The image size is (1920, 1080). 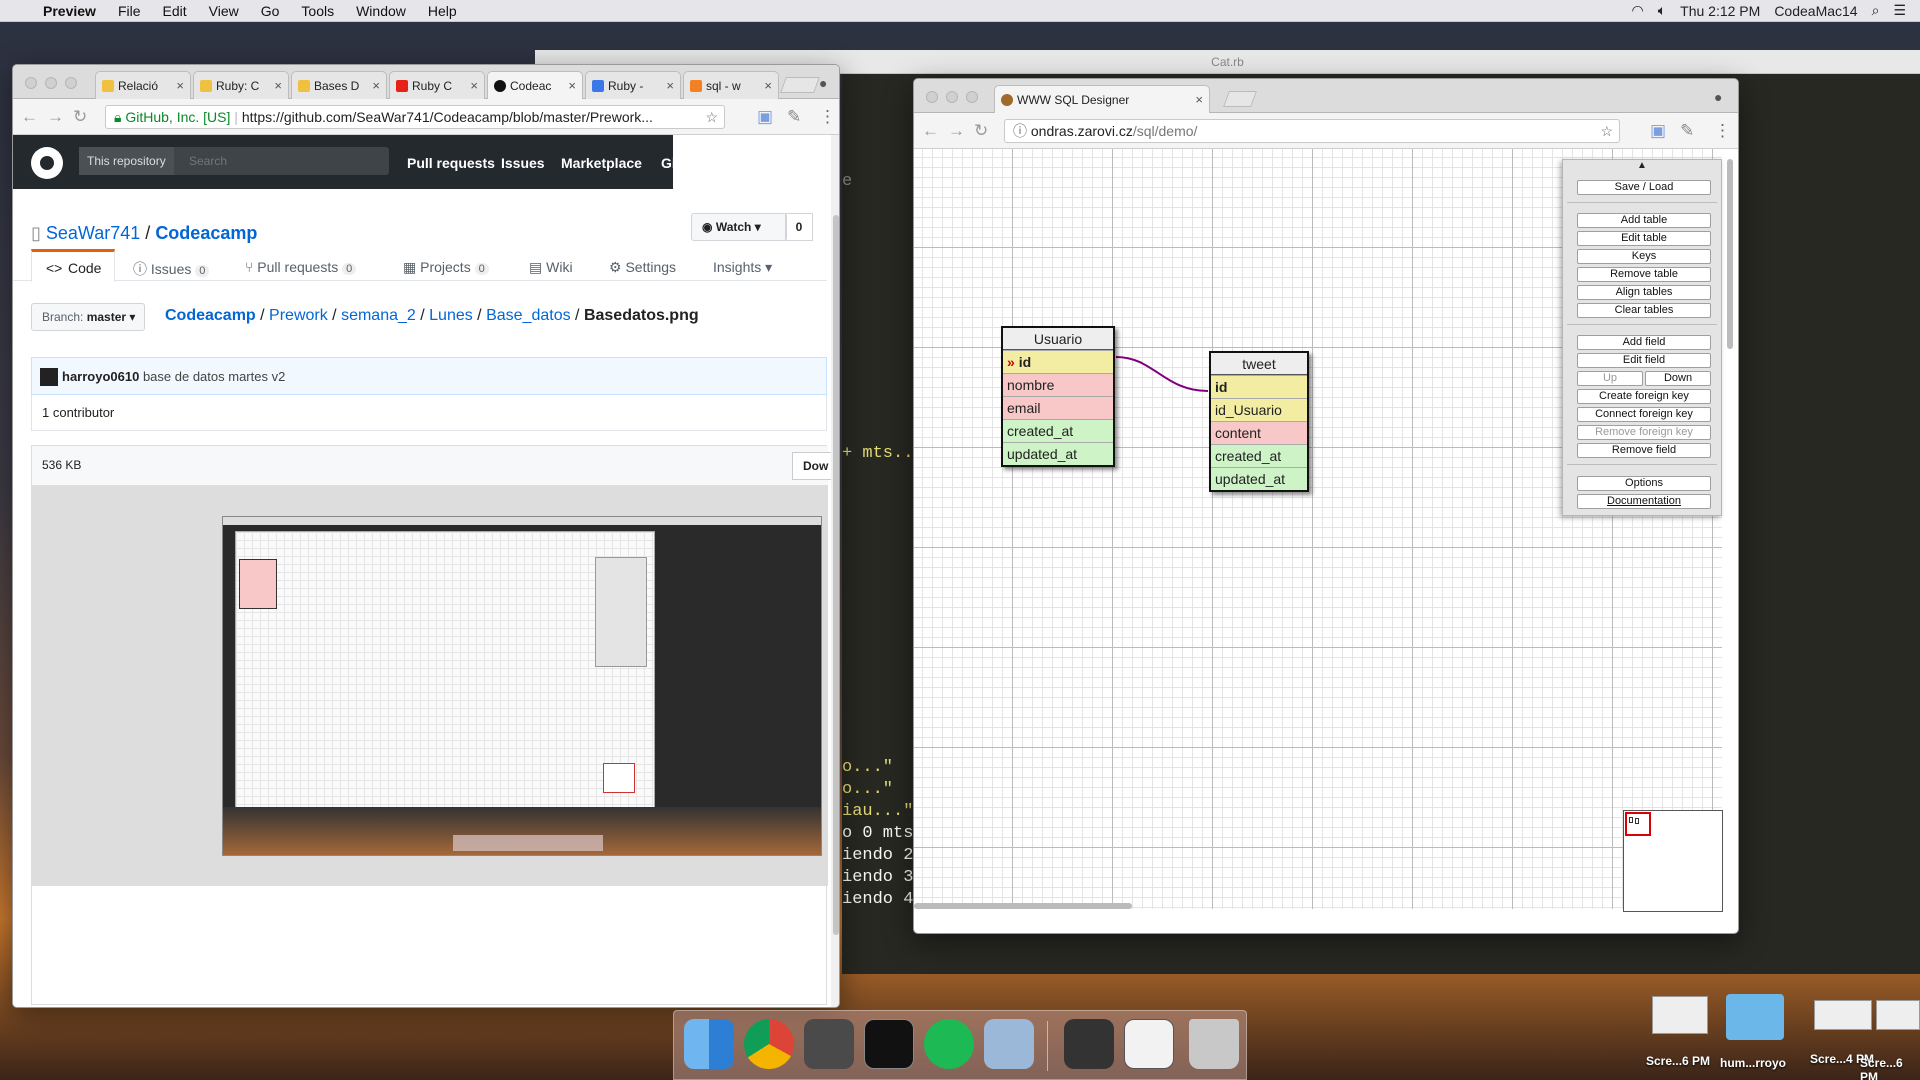 What do you see at coordinates (949, 1044) in the screenshot?
I see `spotify-icon` at bounding box center [949, 1044].